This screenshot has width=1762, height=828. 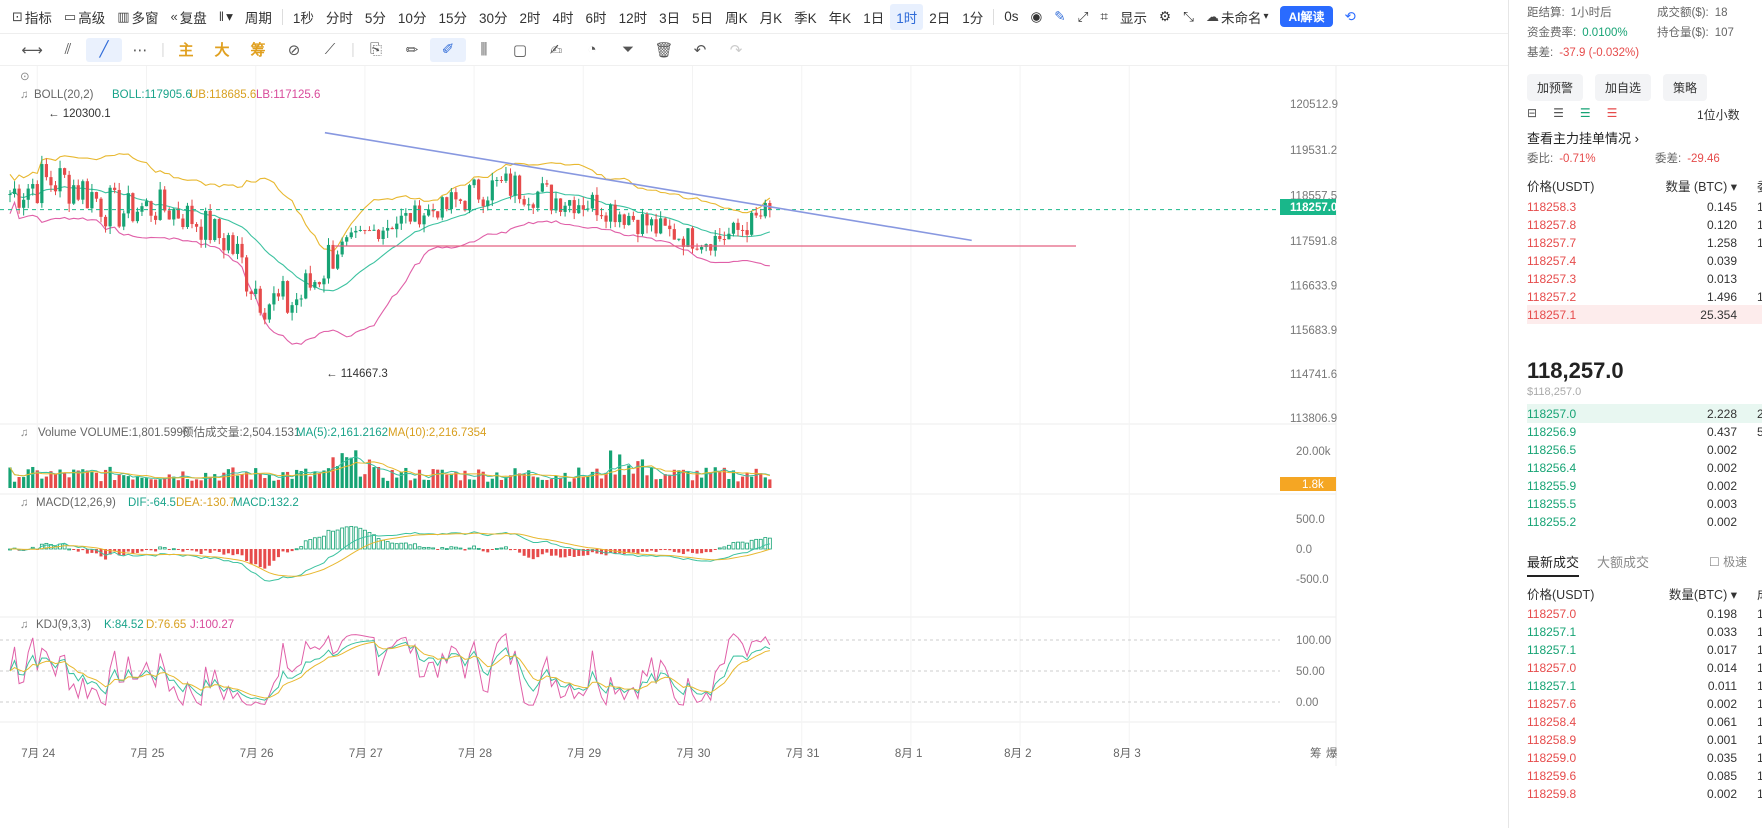 What do you see at coordinates (596, 17) in the screenshot?
I see `interval-8: 6时` at bounding box center [596, 17].